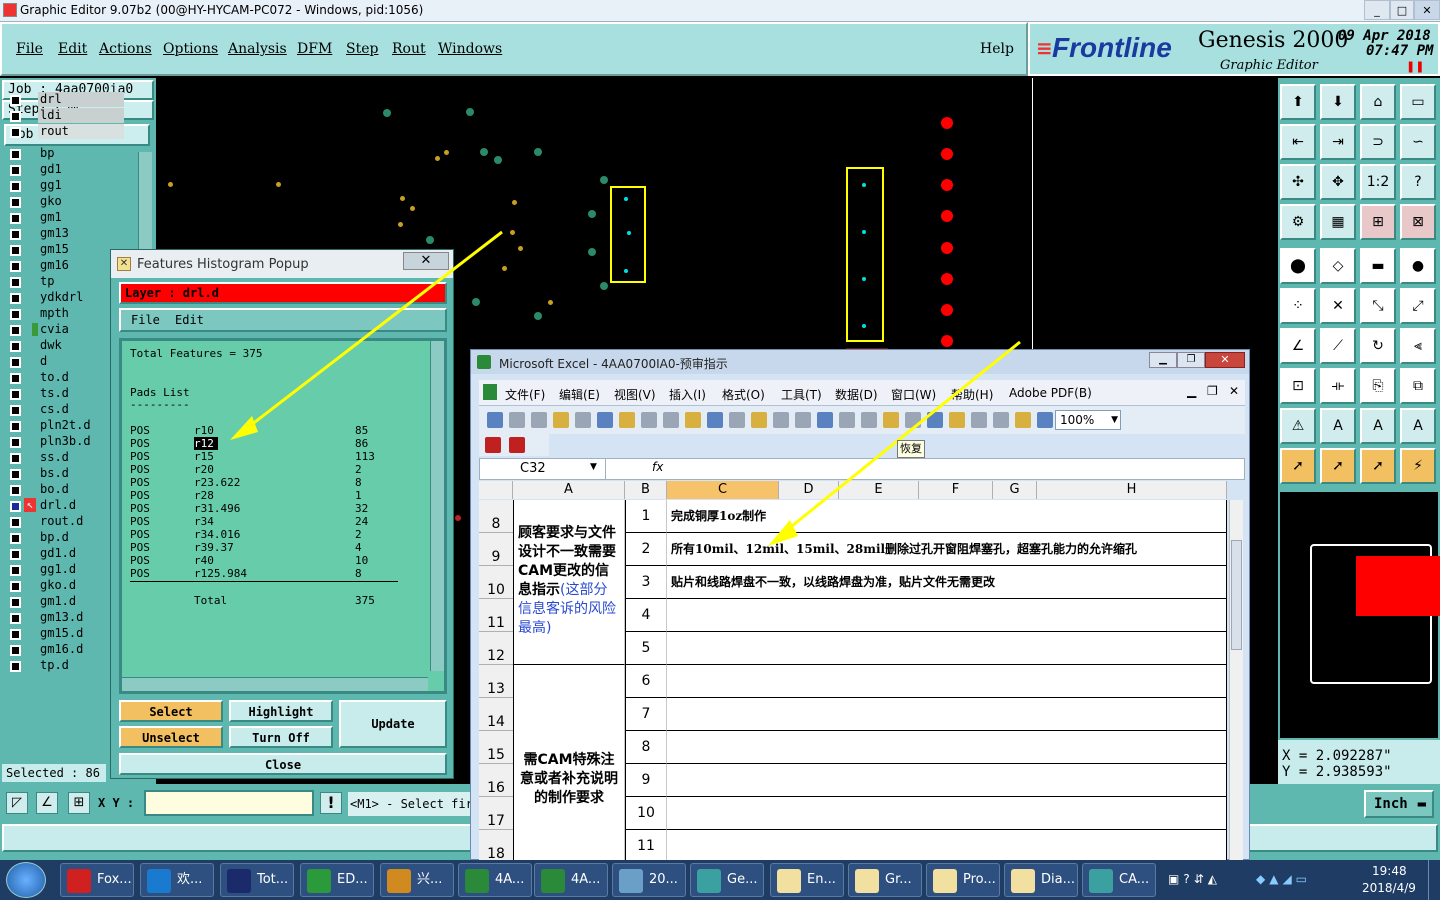  I want to click on tool-button-icon: ▭, so click(1418, 102).